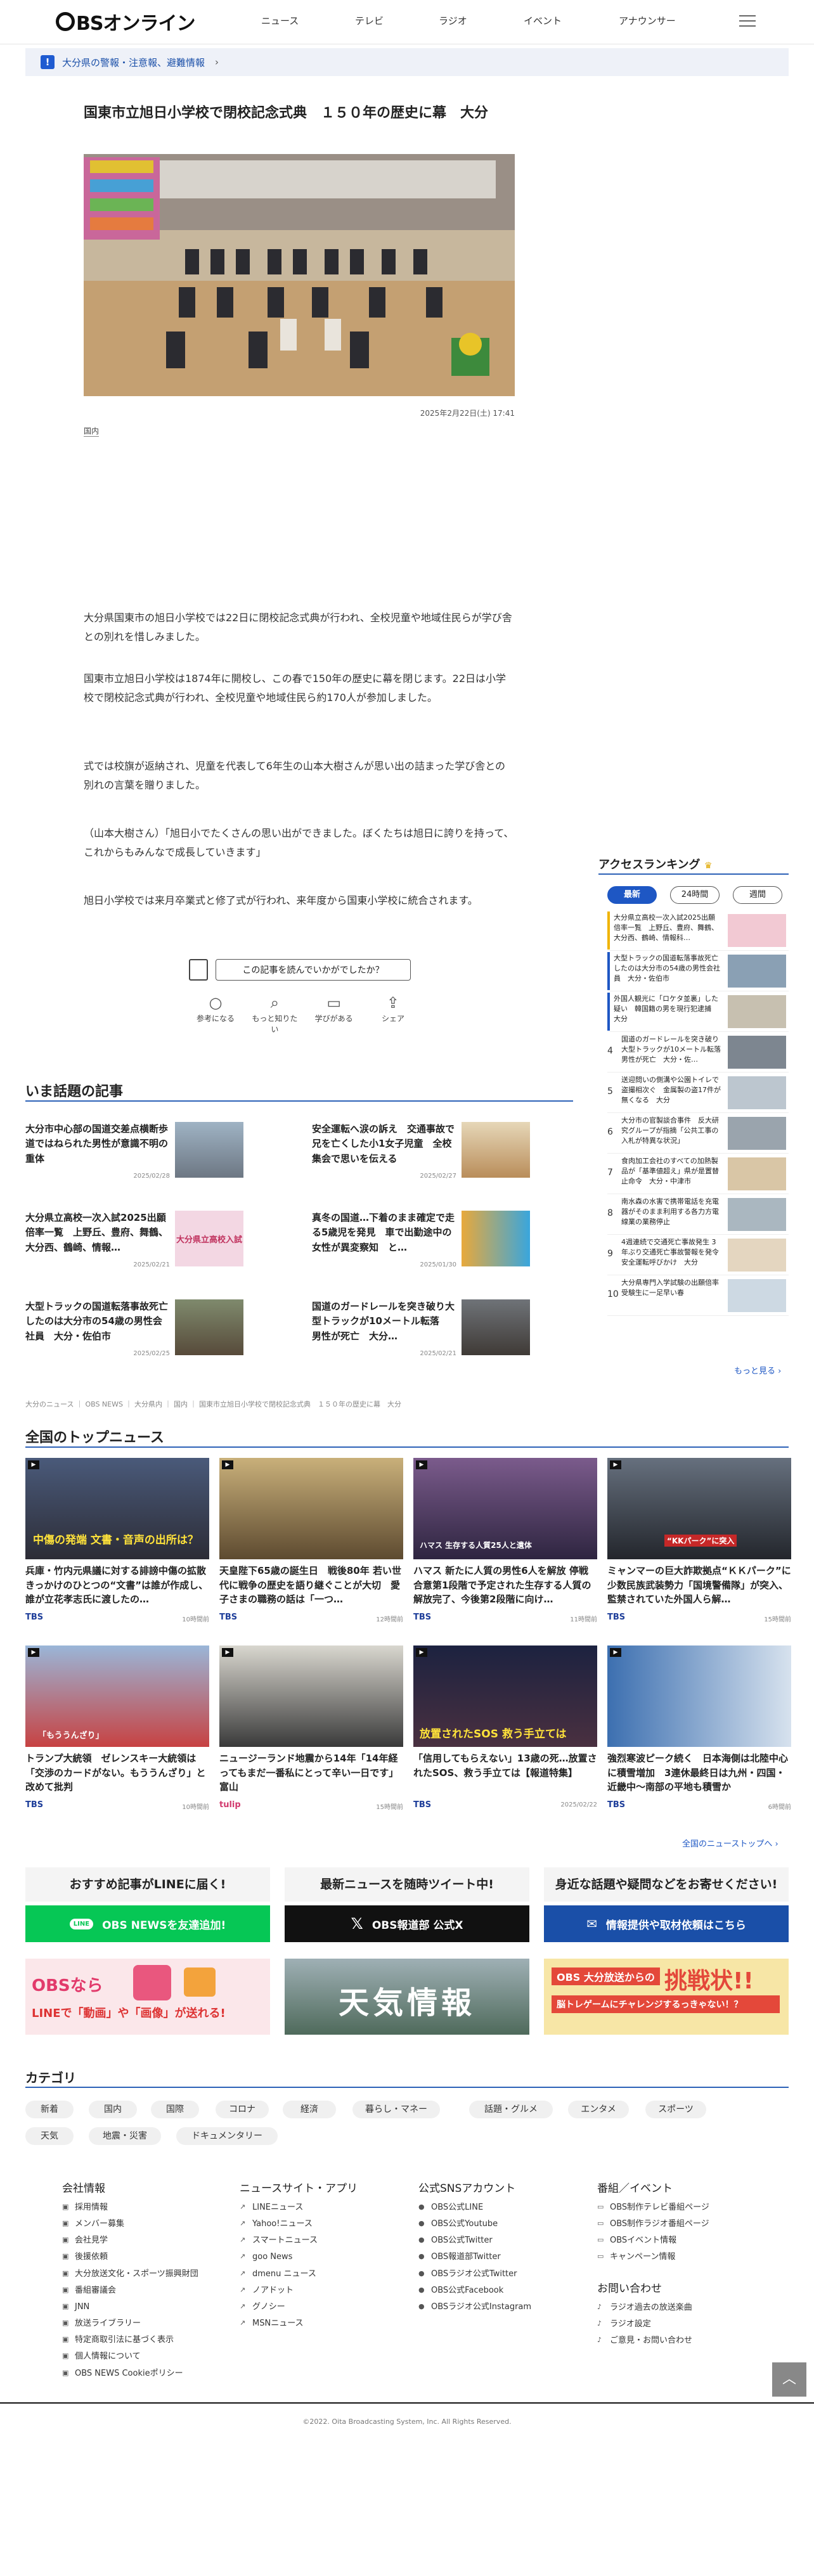  I want to click on tag-topics-gourmet: 話題・グルメ, so click(511, 2109).